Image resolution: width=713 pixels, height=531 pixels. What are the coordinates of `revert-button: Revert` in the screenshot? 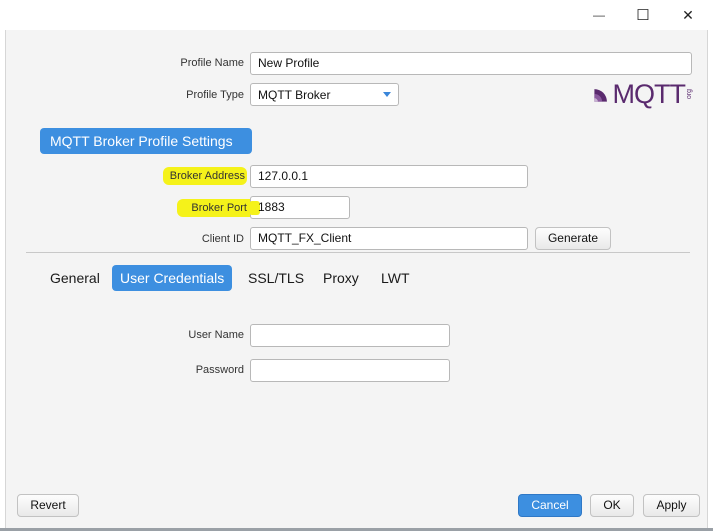 It's located at (48, 505).